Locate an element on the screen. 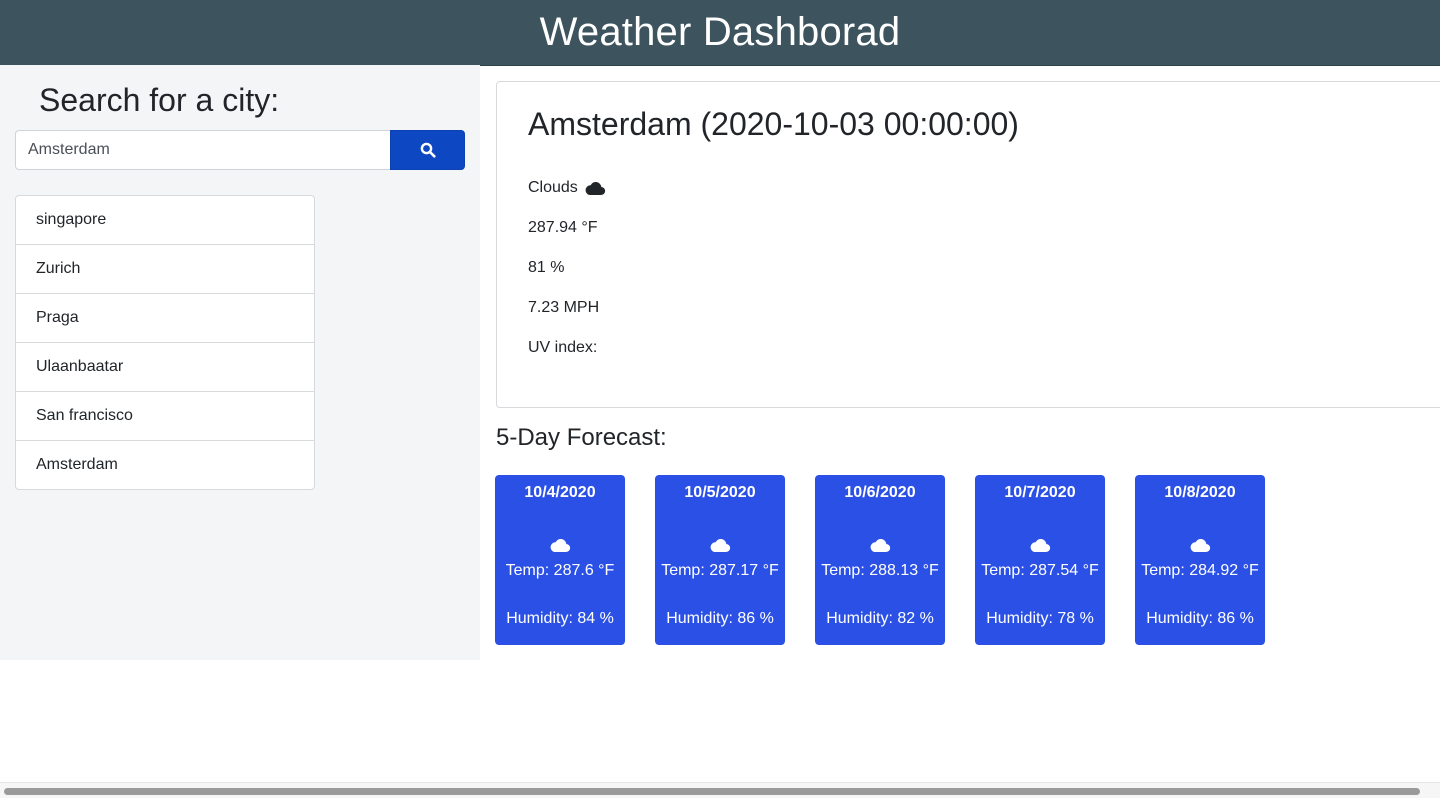 This screenshot has height=798, width=1440. search-title: Search for a city: is located at coordinates (159, 100).